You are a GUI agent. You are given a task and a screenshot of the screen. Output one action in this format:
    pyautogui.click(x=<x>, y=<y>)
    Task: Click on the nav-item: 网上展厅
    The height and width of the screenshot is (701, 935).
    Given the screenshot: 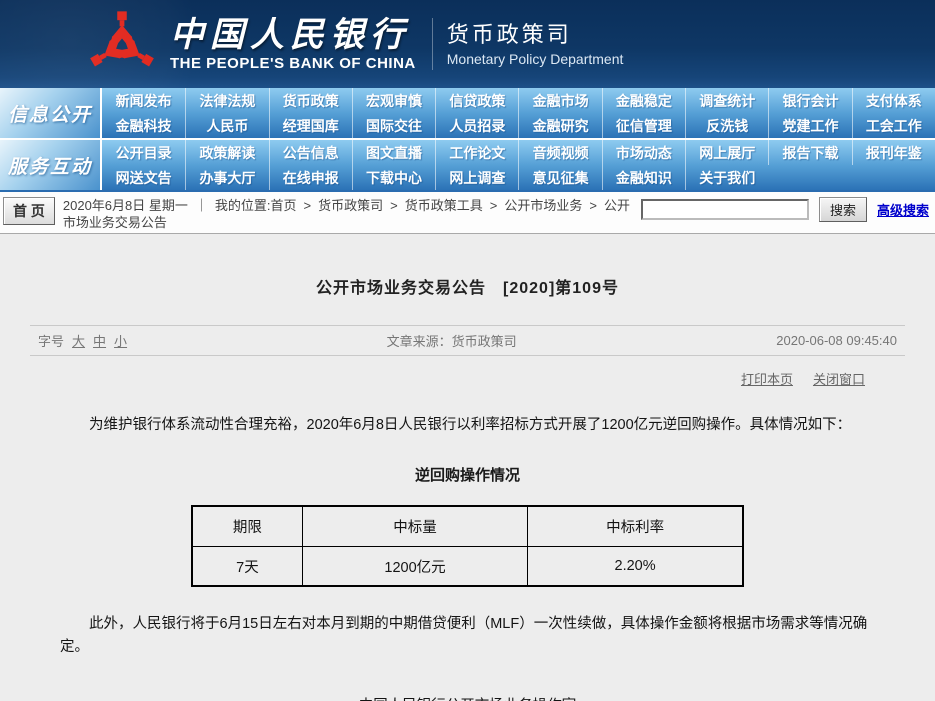 What is the action you would take?
    pyautogui.click(x=726, y=152)
    